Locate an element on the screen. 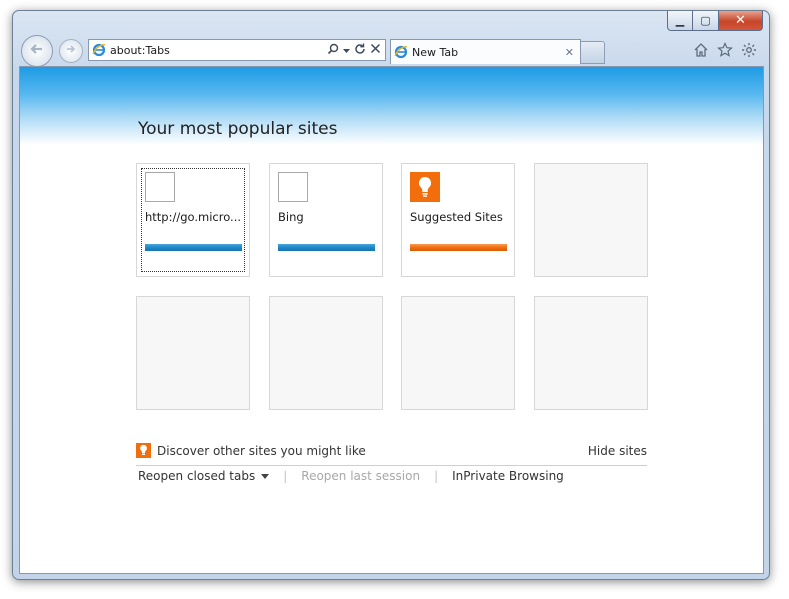  back-arrow-icon is located at coordinates (37, 51).